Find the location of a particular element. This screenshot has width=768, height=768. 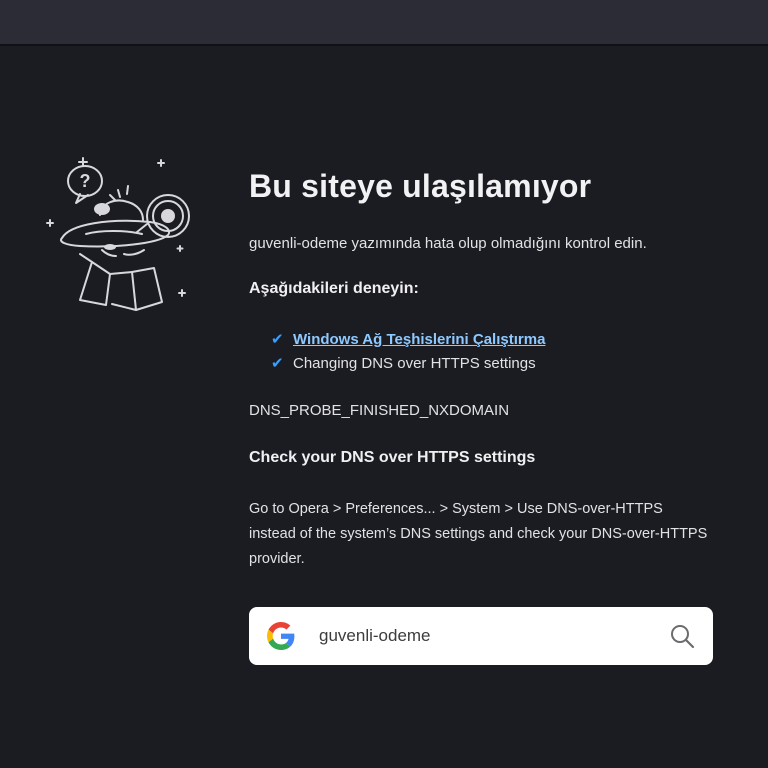

confused-explorer-icon: ? is located at coordinates (118, 234).